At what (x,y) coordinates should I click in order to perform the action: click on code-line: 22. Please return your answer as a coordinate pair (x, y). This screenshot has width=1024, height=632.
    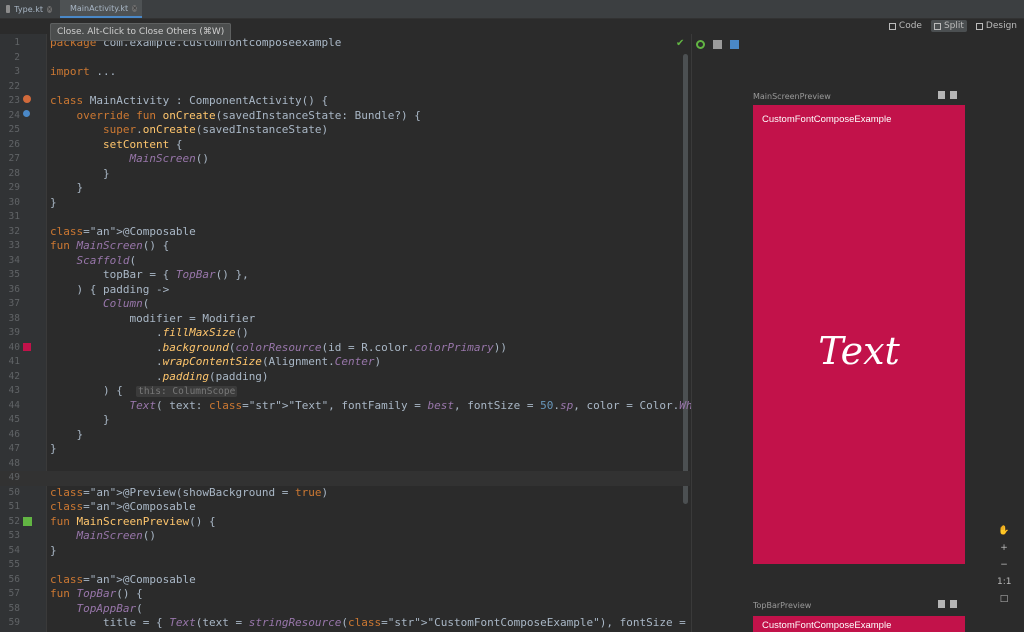
    Looking at the image, I should click on (345, 87).